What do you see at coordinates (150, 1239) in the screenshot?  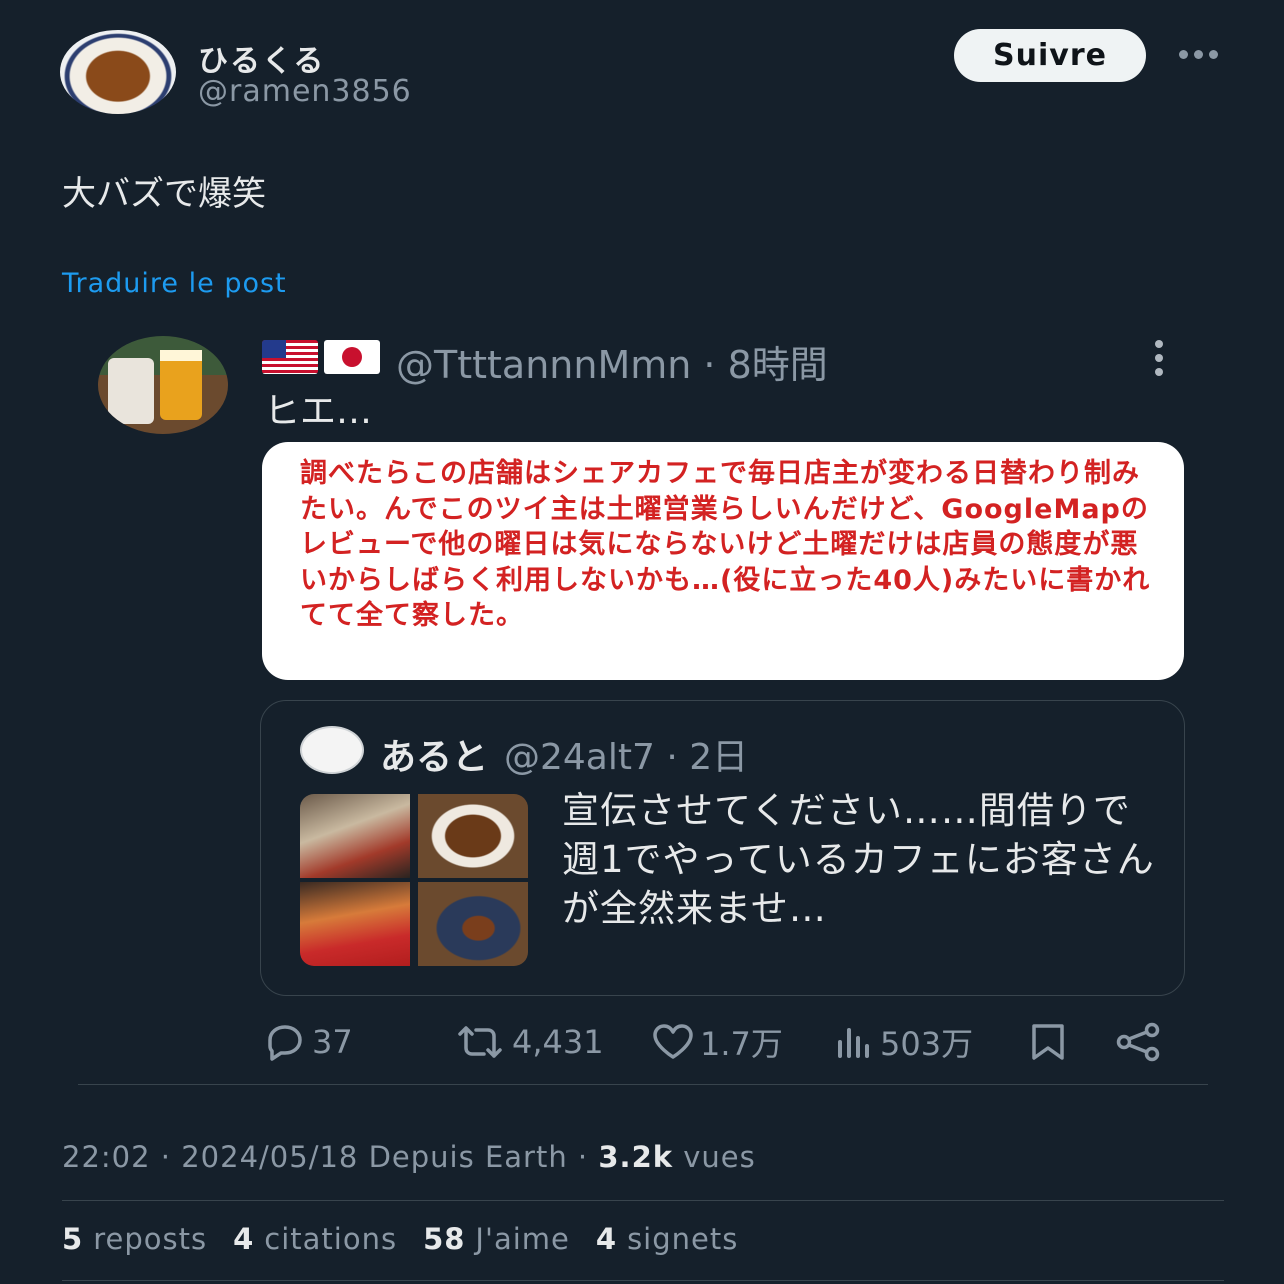 I see `reposts-label: reposts` at bounding box center [150, 1239].